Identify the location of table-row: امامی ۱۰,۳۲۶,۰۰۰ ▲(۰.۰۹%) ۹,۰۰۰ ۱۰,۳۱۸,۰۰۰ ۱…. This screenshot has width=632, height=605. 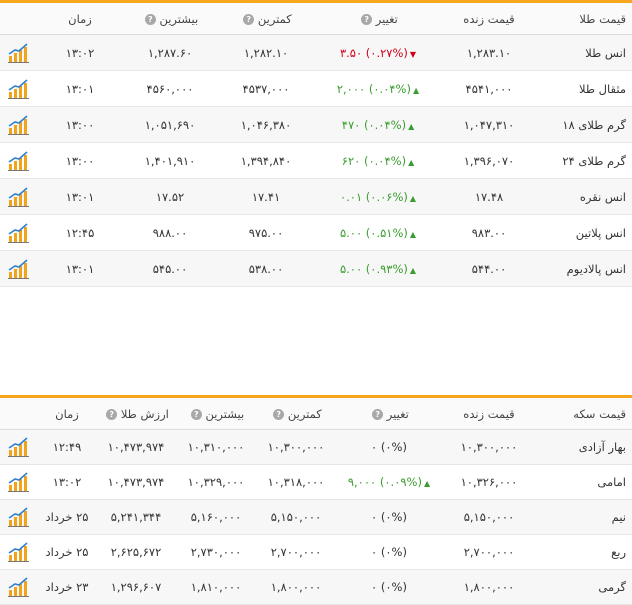
(316, 482).